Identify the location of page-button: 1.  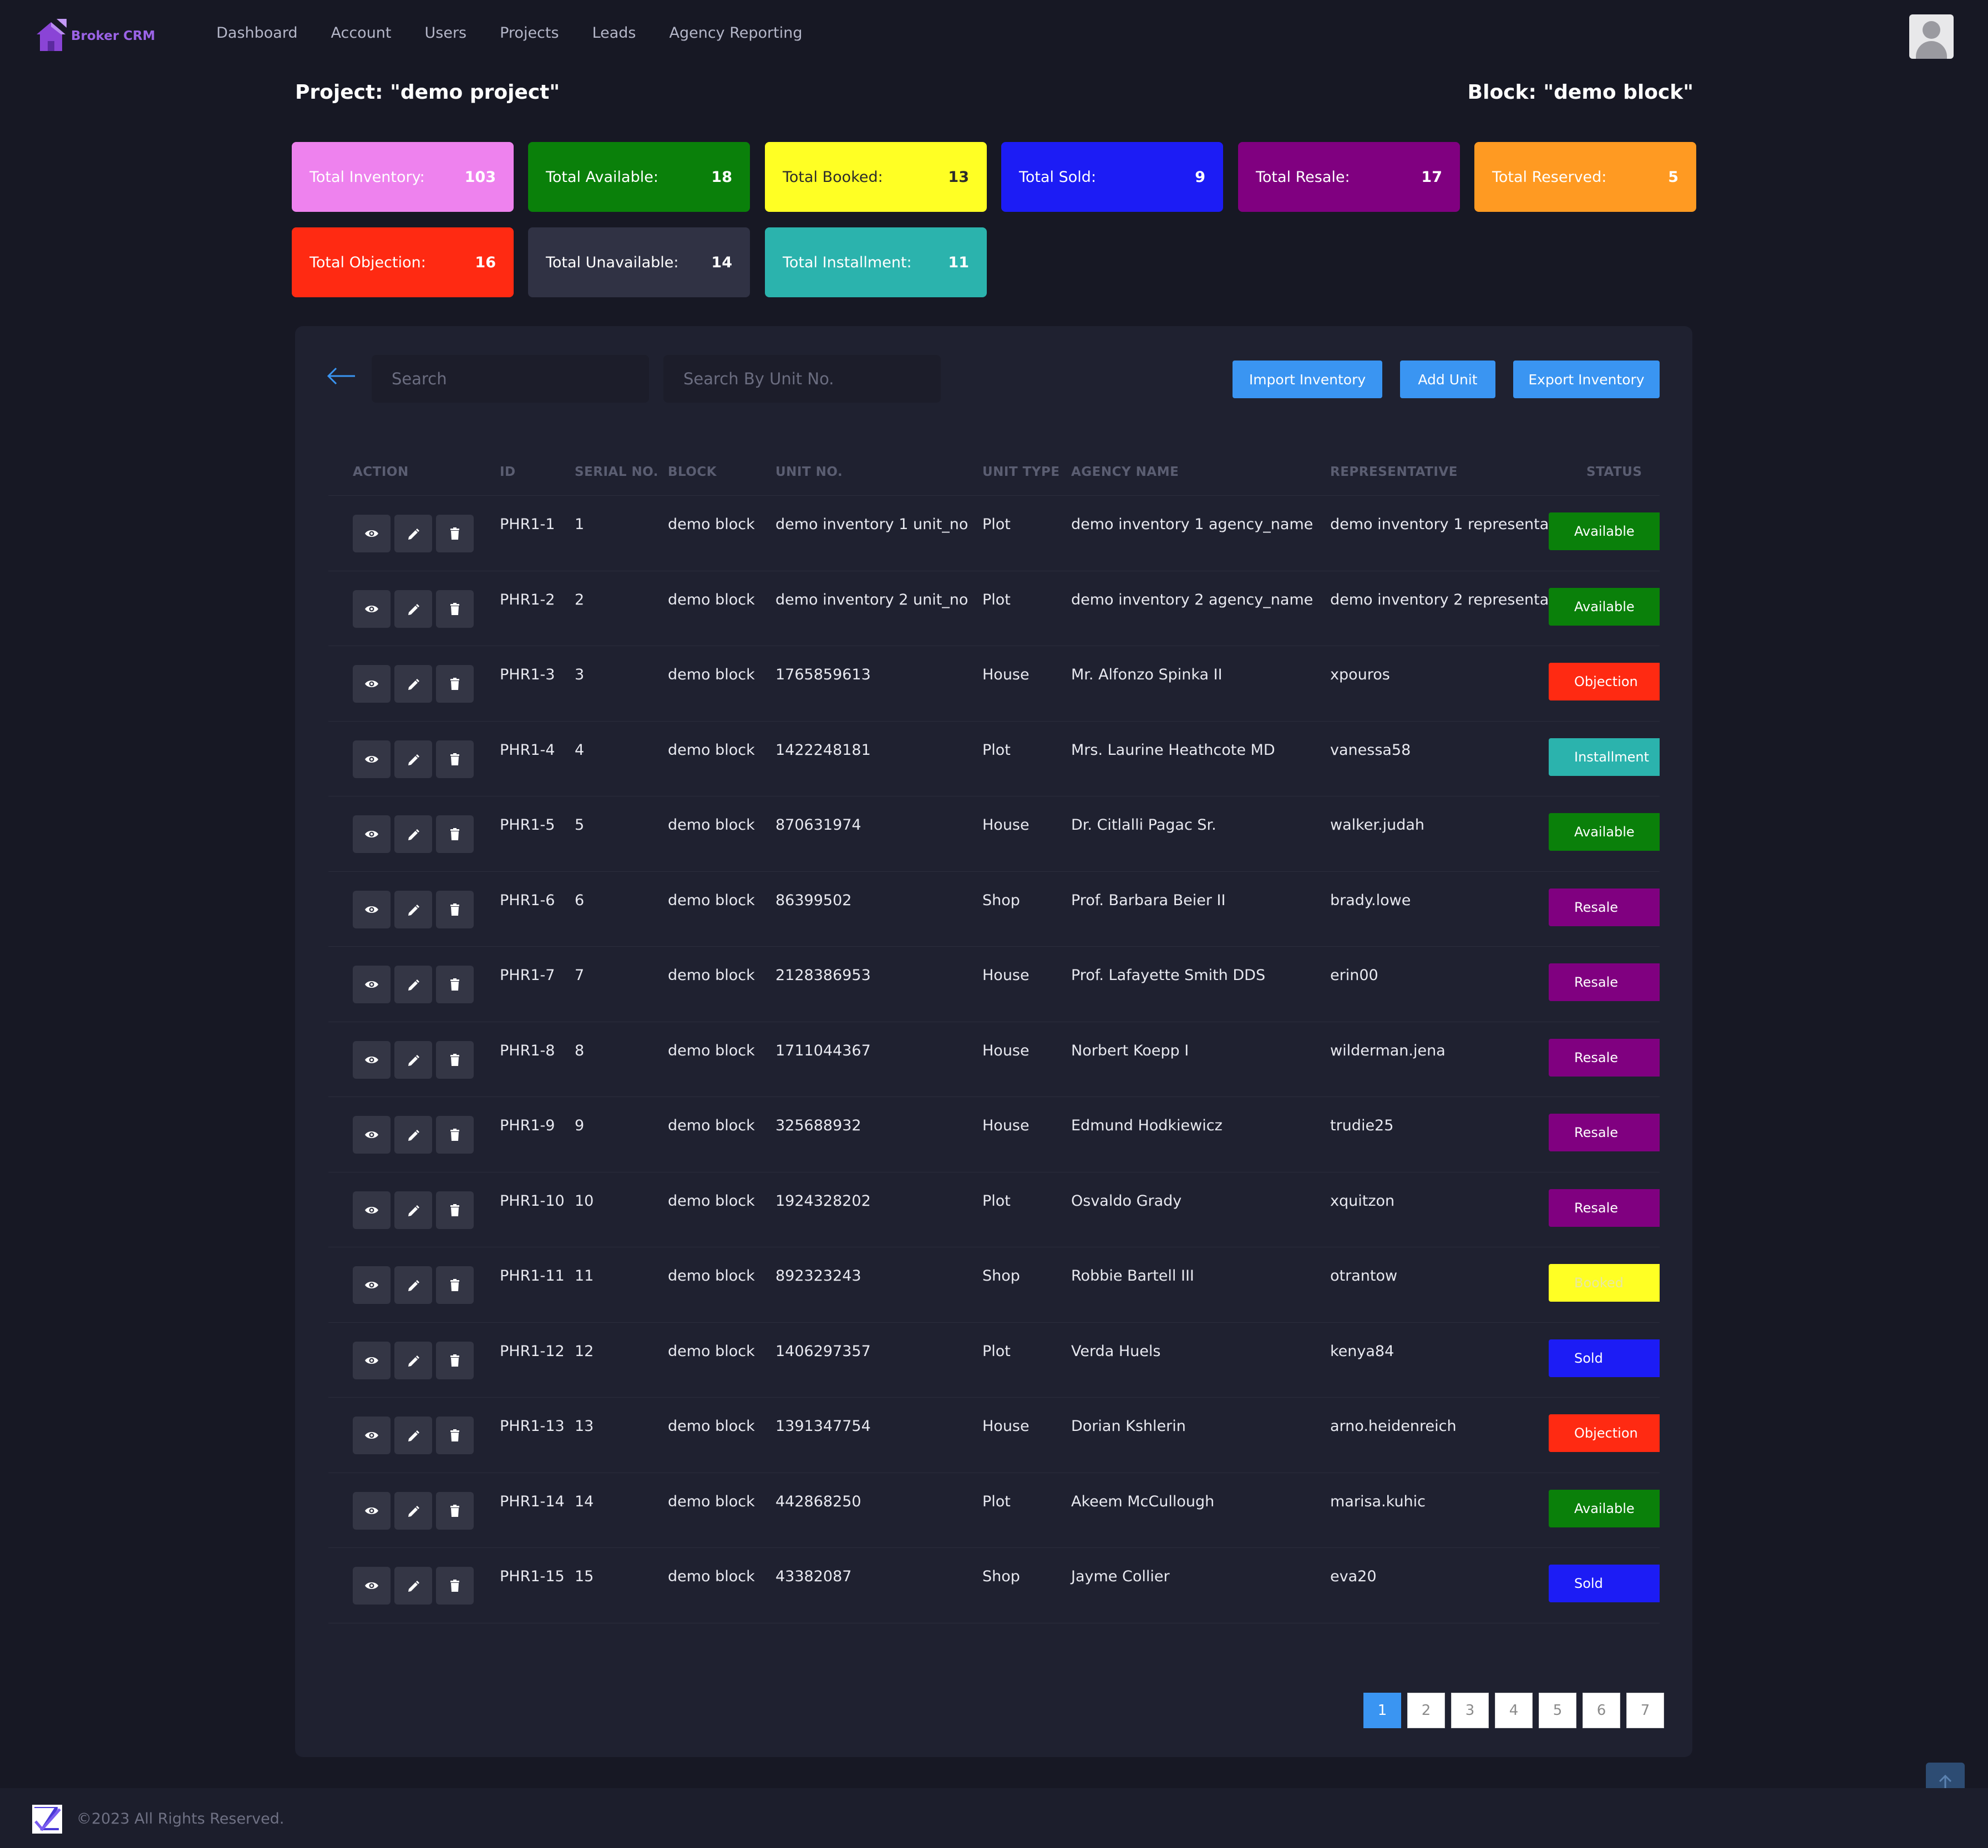
(1382, 1710).